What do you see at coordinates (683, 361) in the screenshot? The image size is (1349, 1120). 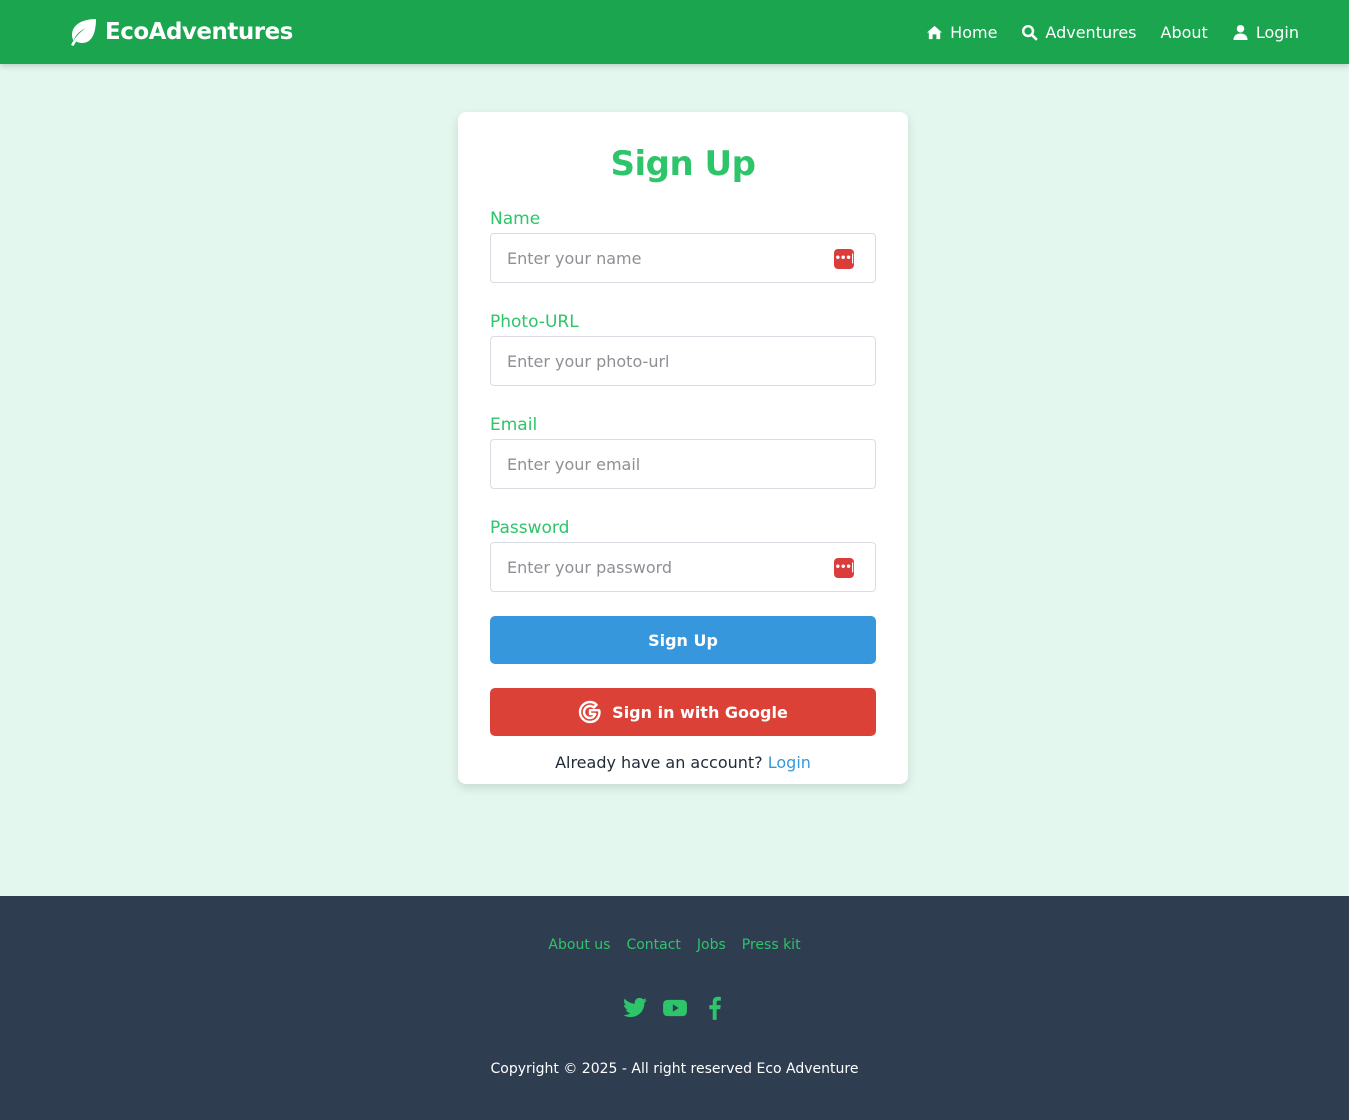 I see `photo-url-input` at bounding box center [683, 361].